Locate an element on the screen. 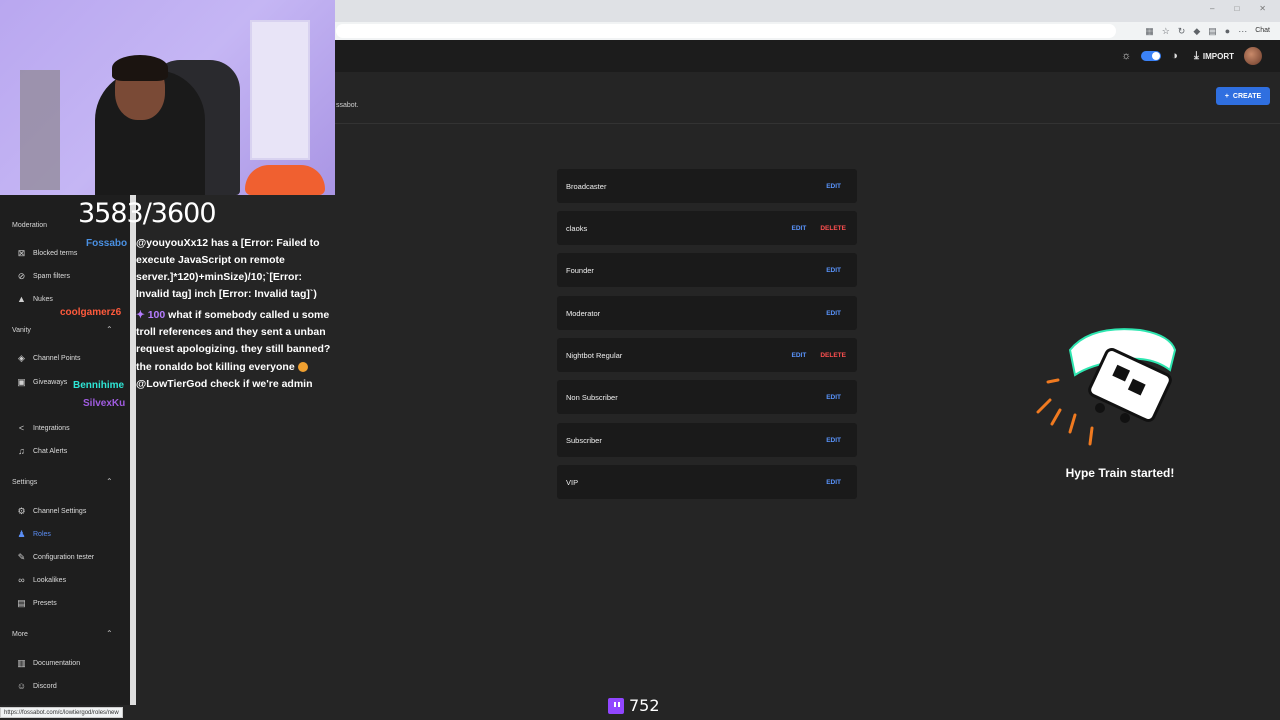 Image resolution: width=1280 pixels, height=720 pixels. sidebar-item-label: Presets is located at coordinates (45, 603).